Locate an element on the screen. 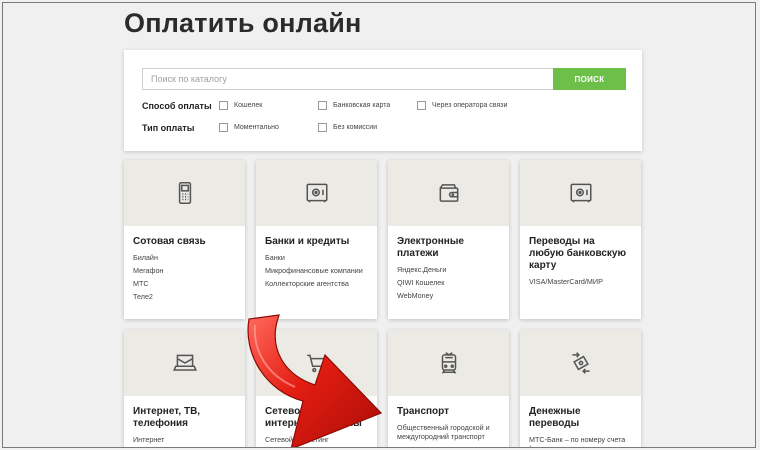 The height and width of the screenshot is (450, 760). card-link: Банки is located at coordinates (316, 257).